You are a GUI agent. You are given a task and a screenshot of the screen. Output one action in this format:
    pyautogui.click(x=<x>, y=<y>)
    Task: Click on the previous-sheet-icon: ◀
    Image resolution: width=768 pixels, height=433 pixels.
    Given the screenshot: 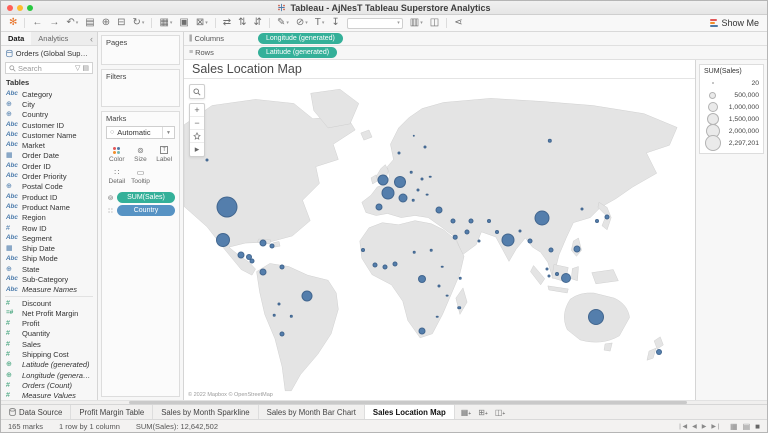 What is the action you would take?
    pyautogui.click(x=694, y=426)
    